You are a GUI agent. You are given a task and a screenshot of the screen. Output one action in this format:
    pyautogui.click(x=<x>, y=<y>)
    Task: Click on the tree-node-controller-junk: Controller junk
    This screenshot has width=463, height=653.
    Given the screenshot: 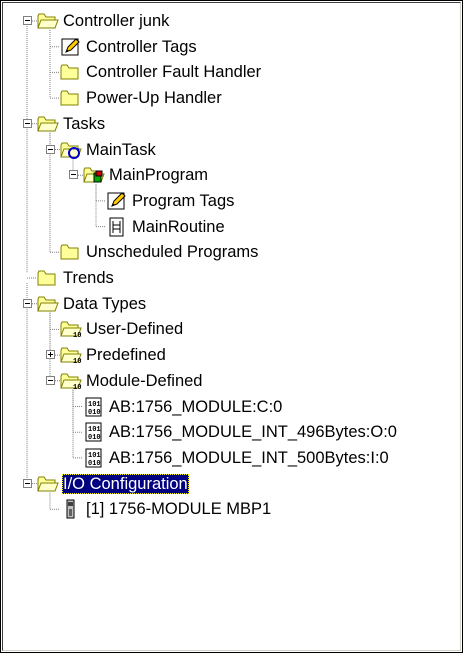 What is the action you would take?
    pyautogui.click(x=231, y=22)
    